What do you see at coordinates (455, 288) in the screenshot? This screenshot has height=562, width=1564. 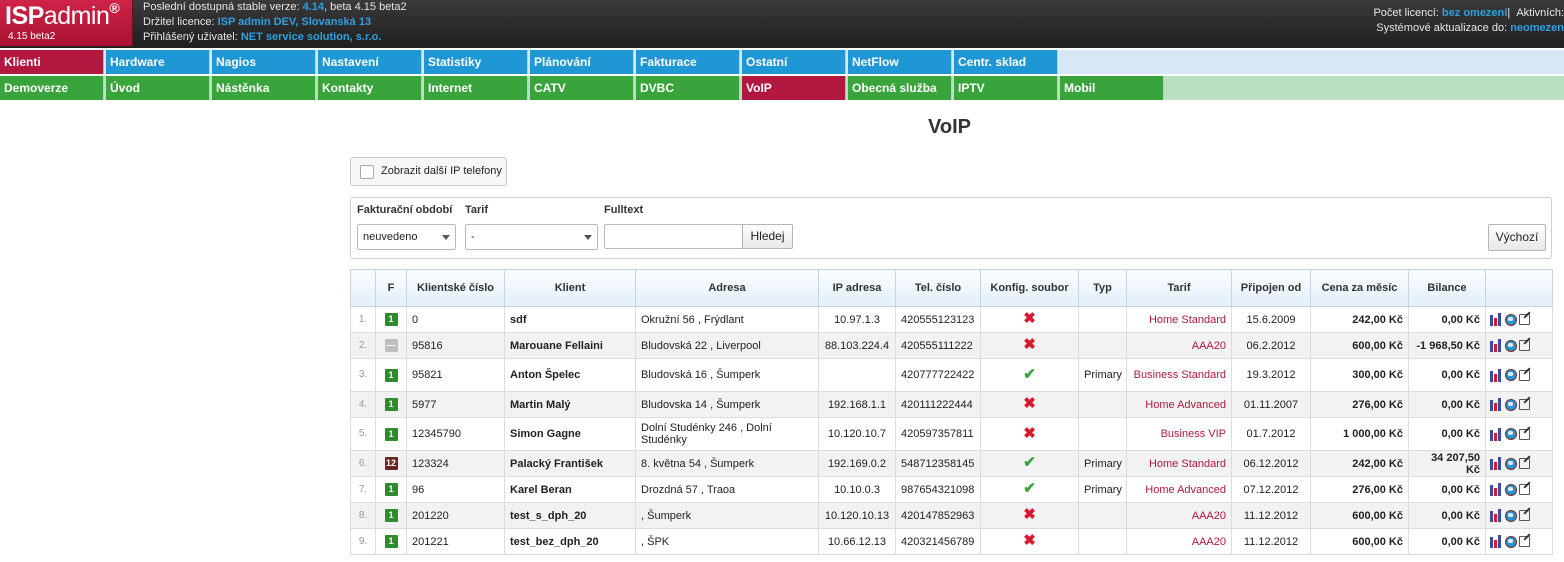 I see `col-client-number: Klientské číslo` at bounding box center [455, 288].